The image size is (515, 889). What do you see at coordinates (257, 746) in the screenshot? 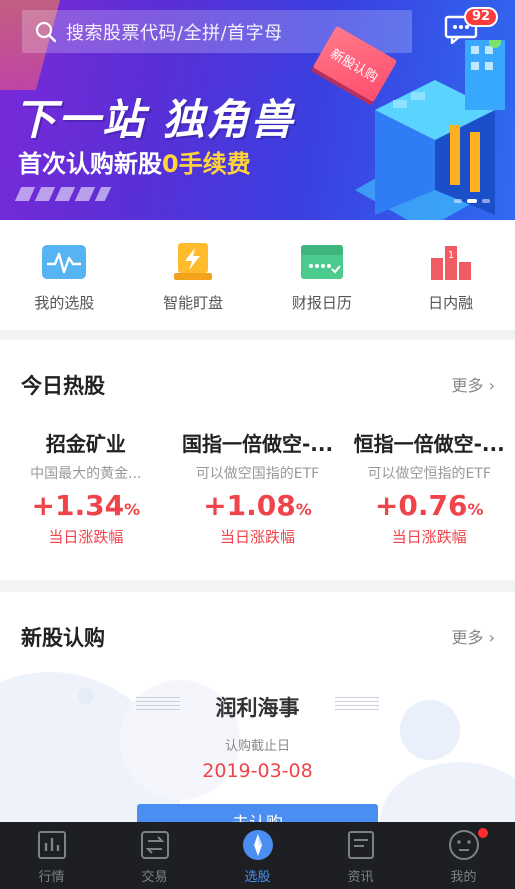
I see `ipo-deadline-label: 认购截止日` at bounding box center [257, 746].